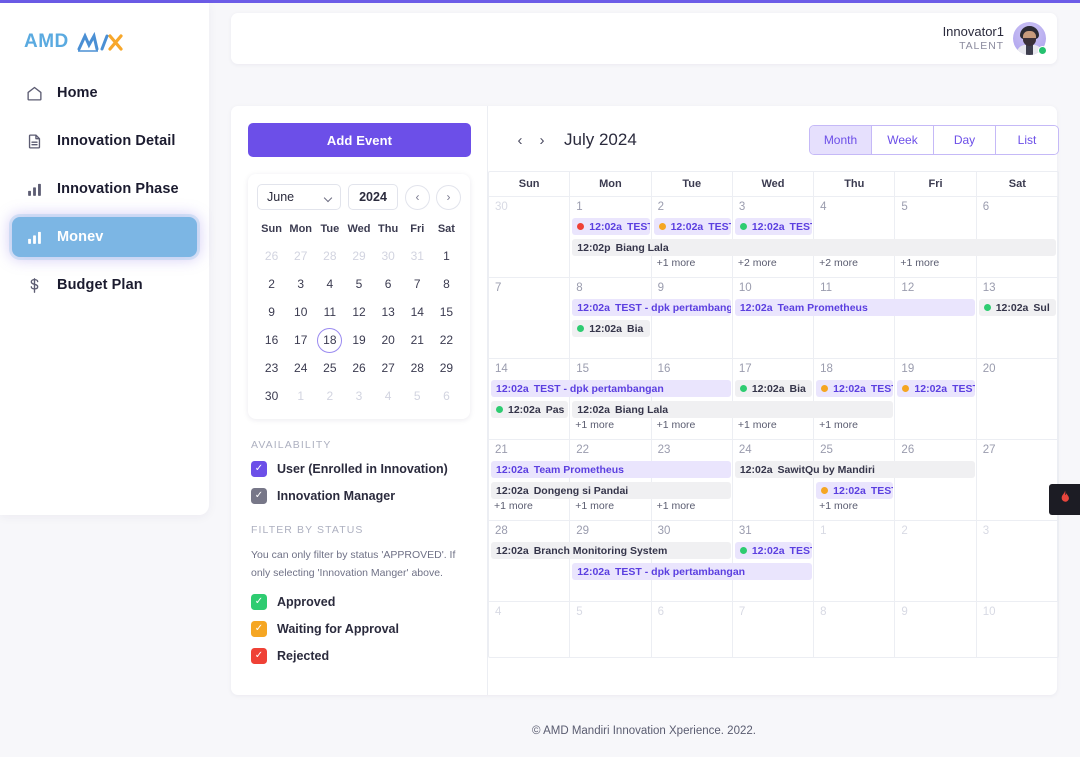  I want to click on mini-calendar-day: 17, so click(300, 340).